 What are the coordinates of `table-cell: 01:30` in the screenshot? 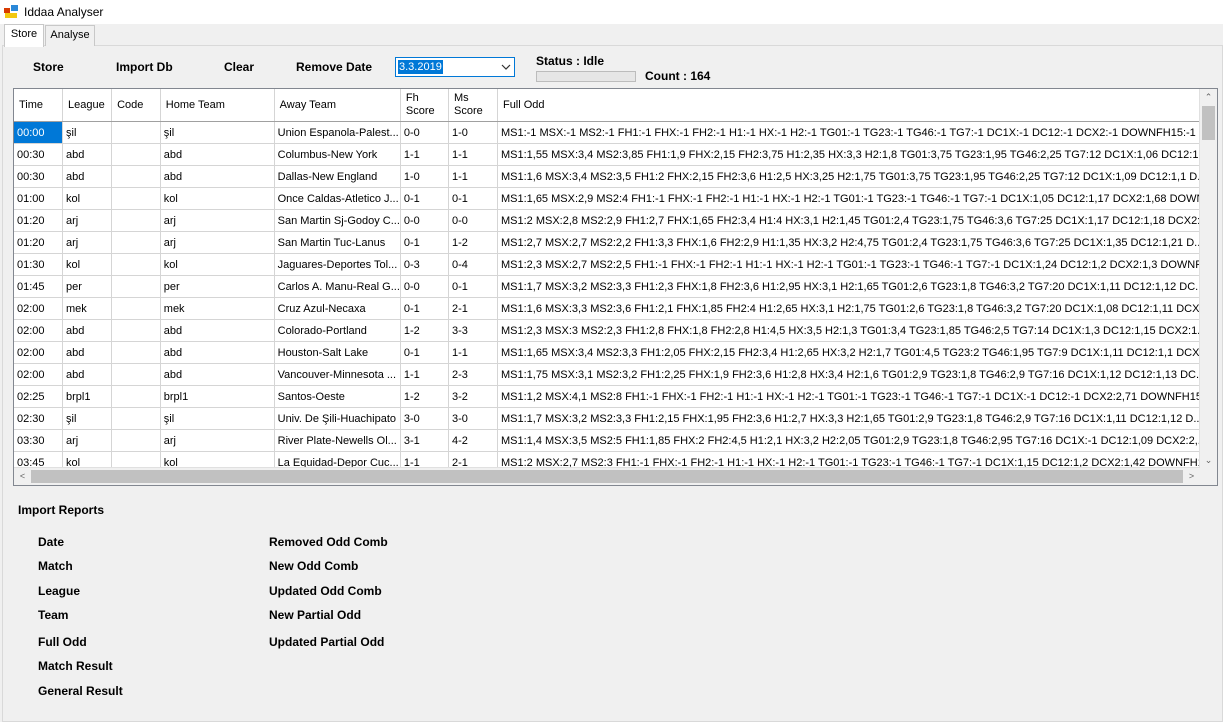 It's located at (39, 264).